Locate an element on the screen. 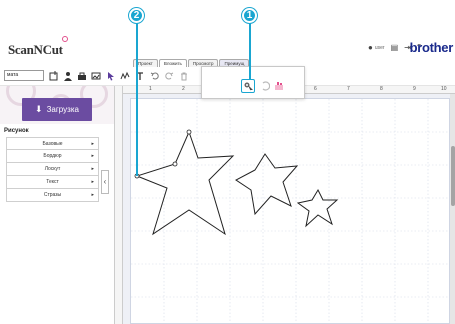 The image size is (455, 324). section-title: Рисунок is located at coordinates (16, 131).